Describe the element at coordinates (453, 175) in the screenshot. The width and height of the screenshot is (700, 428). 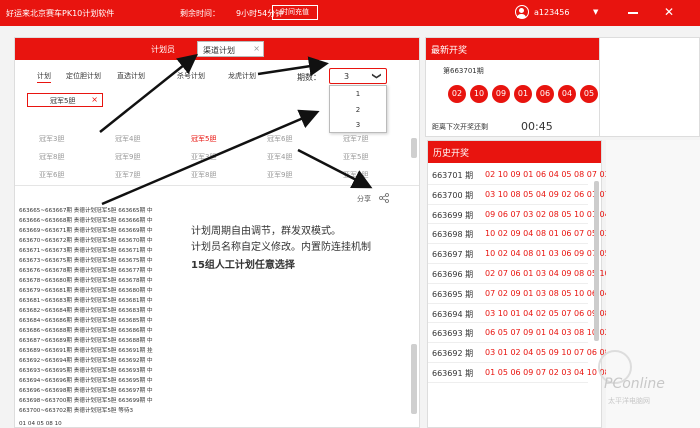
I see `history-period: 663701 期` at that location.